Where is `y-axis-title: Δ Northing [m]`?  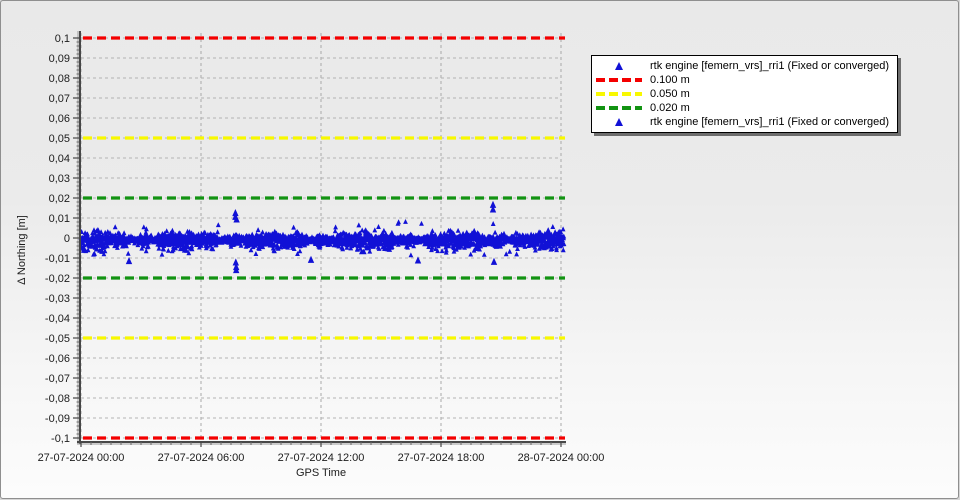
y-axis-title: Δ Northing [m] is located at coordinates (22, 250).